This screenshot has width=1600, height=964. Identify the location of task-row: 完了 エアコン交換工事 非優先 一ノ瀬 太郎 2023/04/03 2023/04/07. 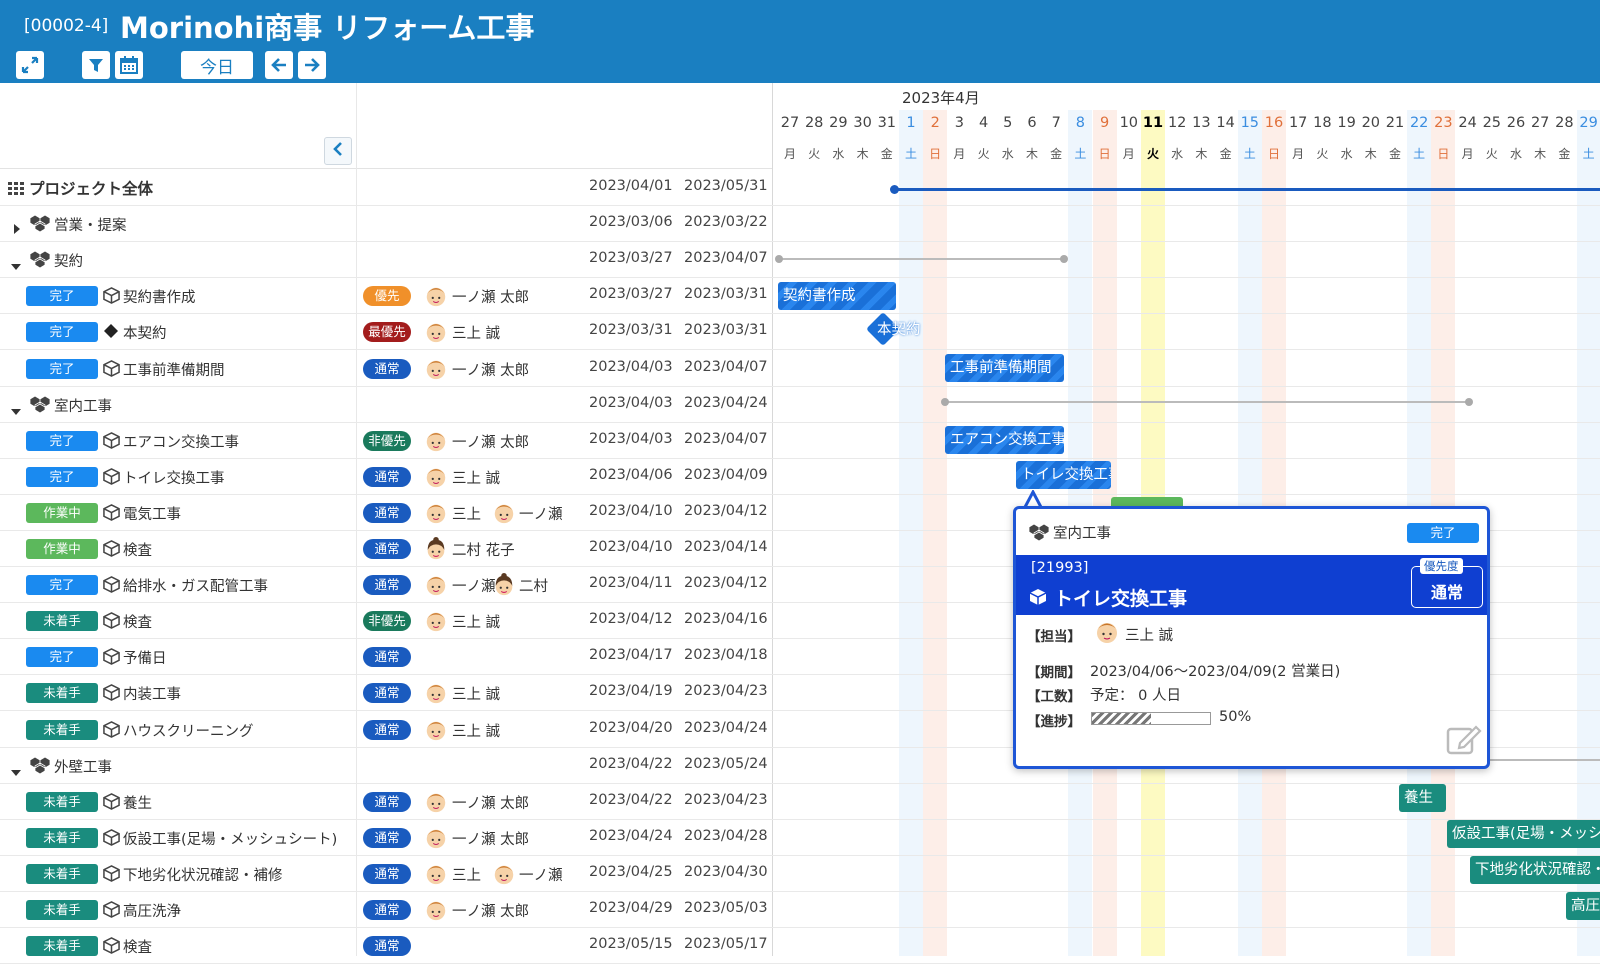
(800, 441).